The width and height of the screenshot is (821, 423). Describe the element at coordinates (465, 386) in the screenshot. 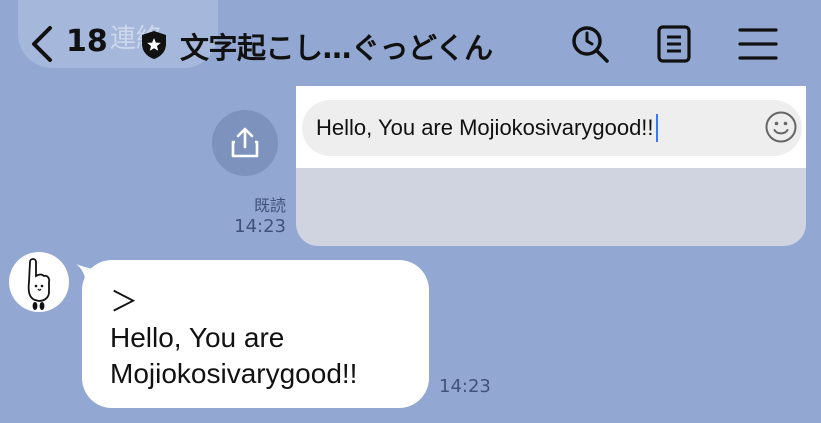

I see `received-time: 14:23` at that location.